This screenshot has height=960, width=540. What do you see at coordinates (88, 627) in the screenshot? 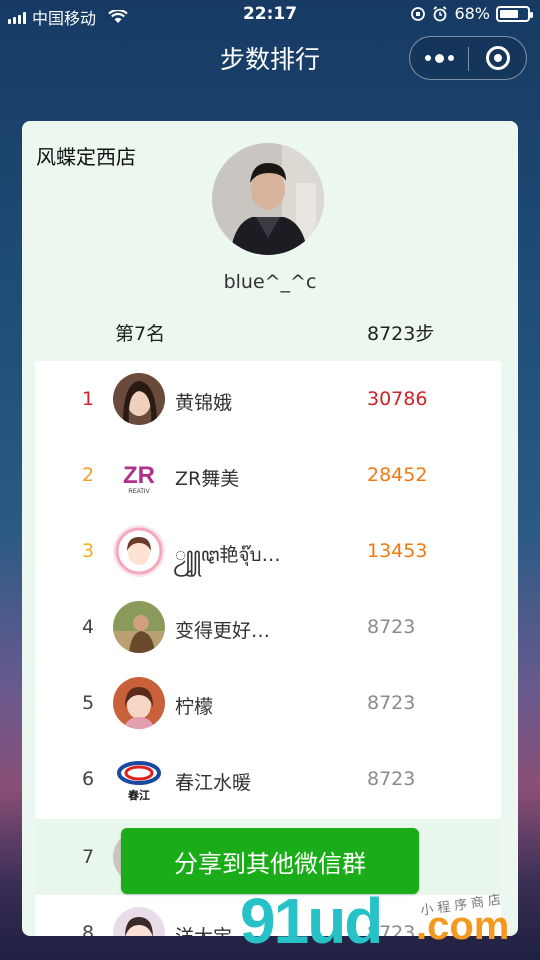
I see `rank-number: 4` at bounding box center [88, 627].